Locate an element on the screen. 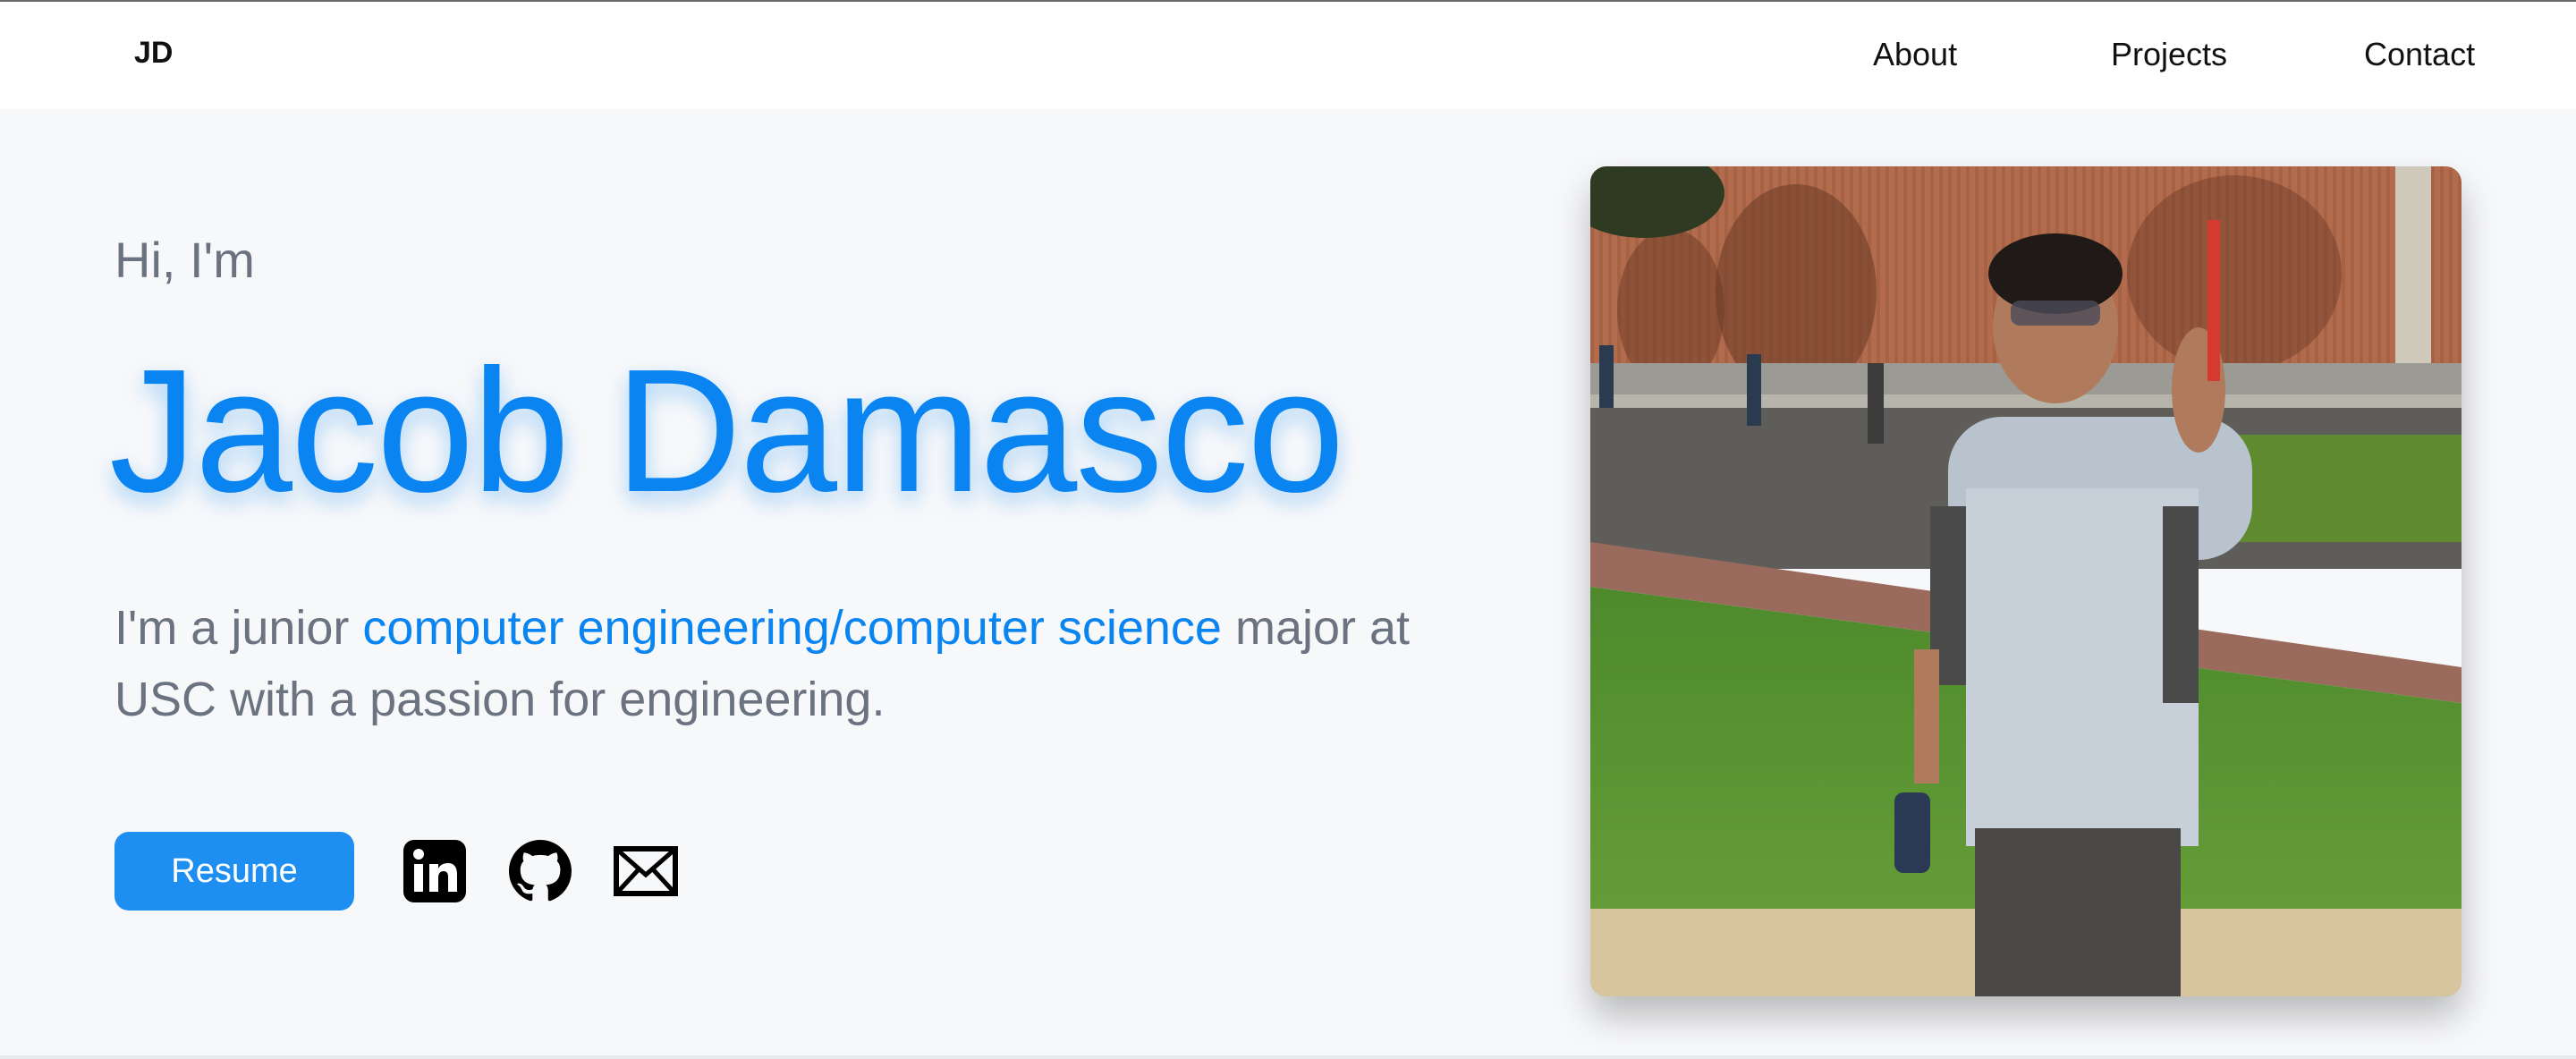  email-link is located at coordinates (646, 871).